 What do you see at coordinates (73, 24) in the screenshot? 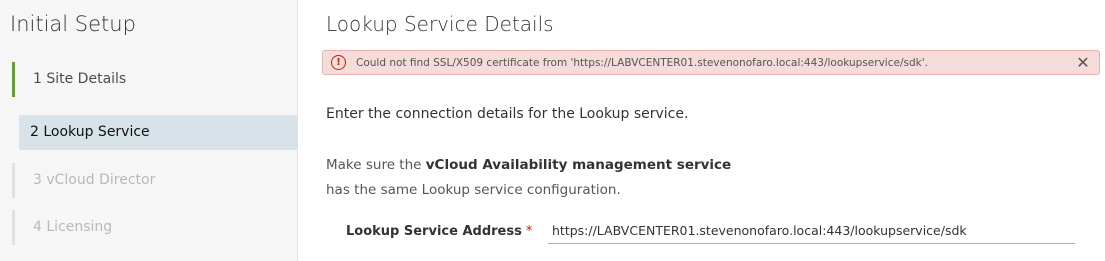
I see `sidebar-title: Initial Setup` at bounding box center [73, 24].